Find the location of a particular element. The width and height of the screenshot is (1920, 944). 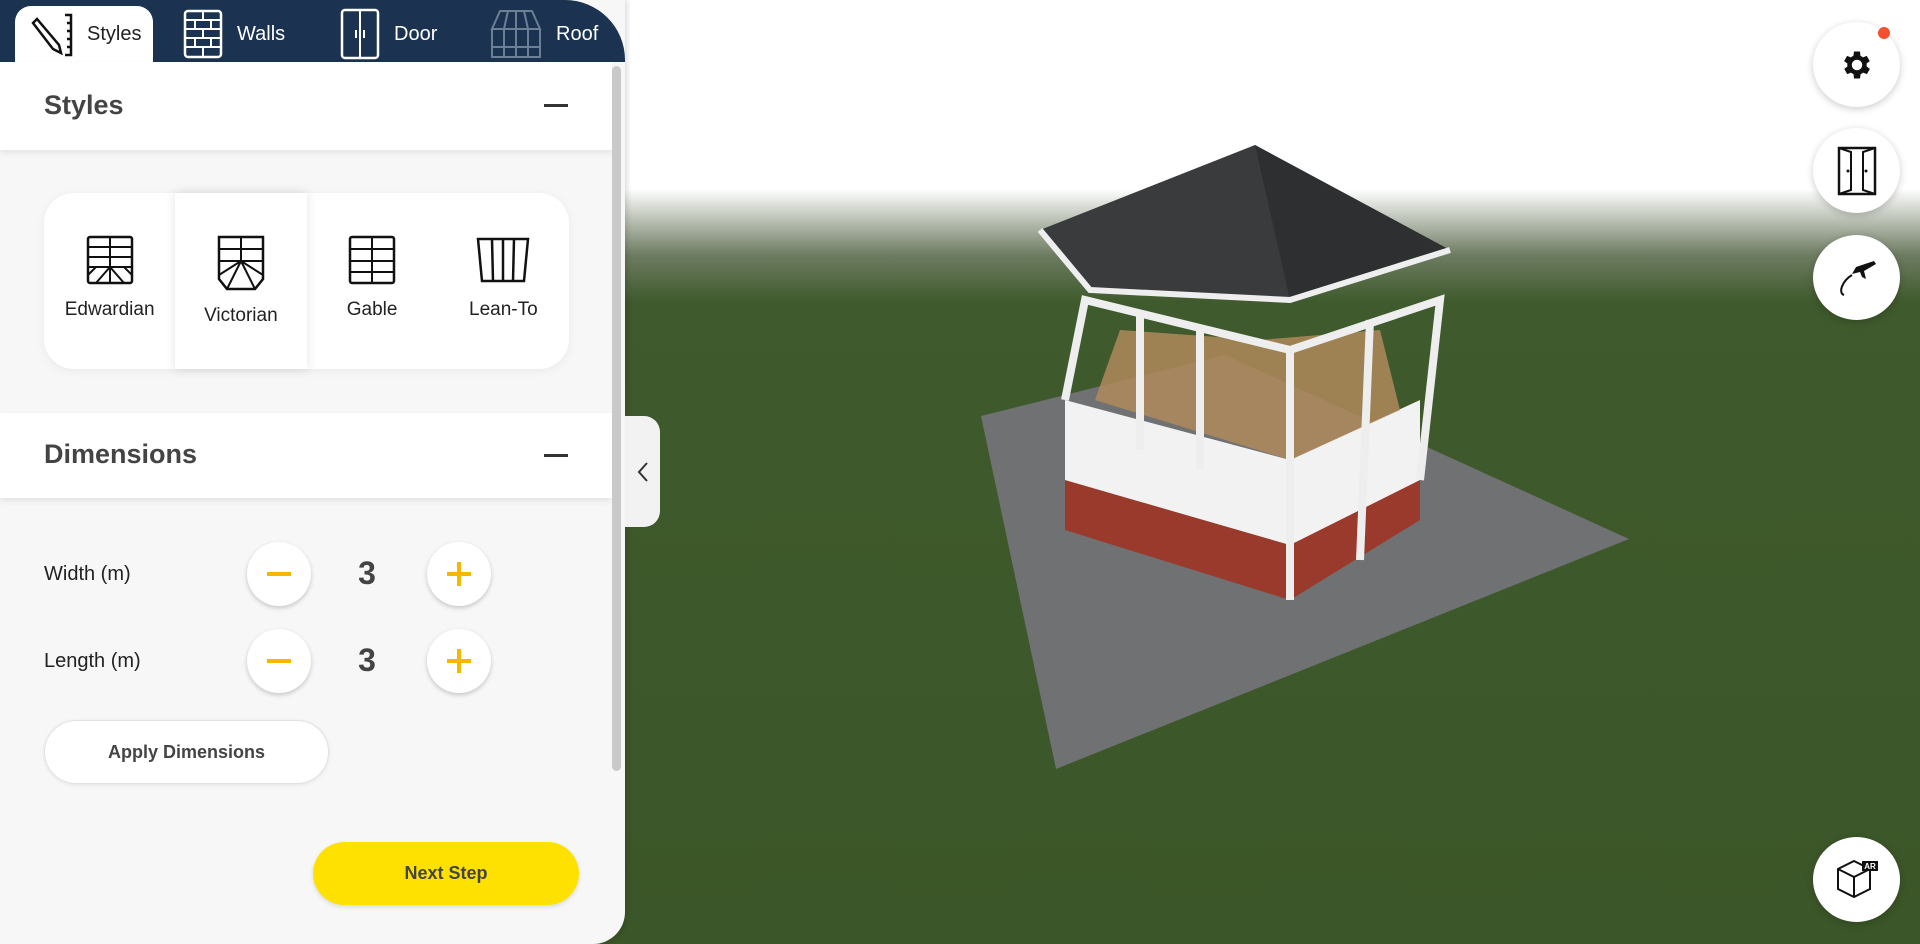

gear-icon is located at coordinates (1856, 64).